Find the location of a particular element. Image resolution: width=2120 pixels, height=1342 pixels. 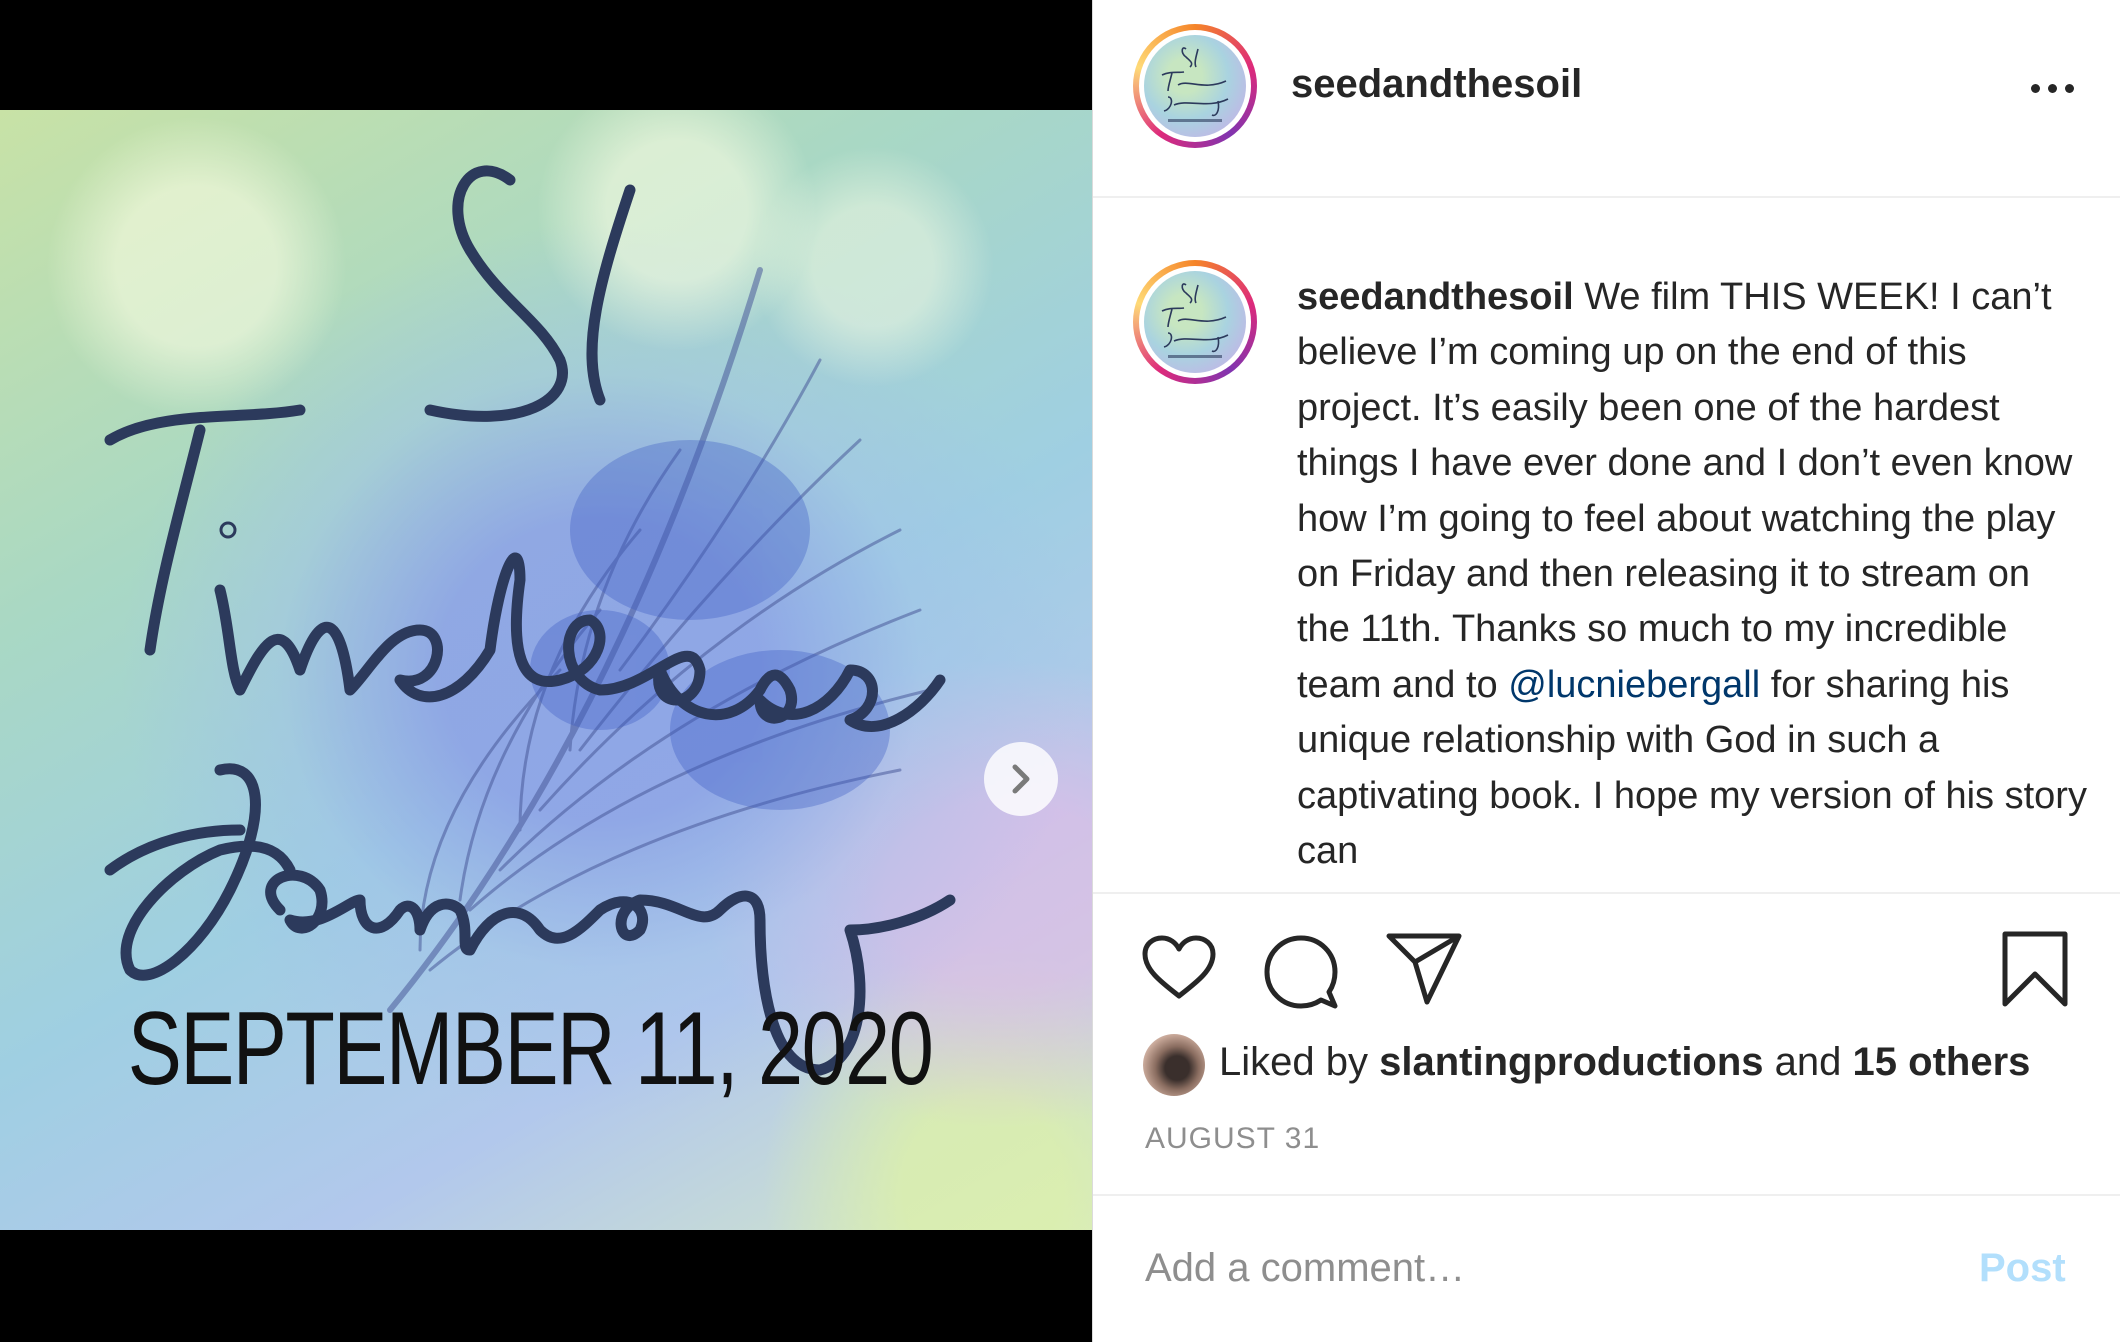

share-button is located at coordinates (1424, 971).